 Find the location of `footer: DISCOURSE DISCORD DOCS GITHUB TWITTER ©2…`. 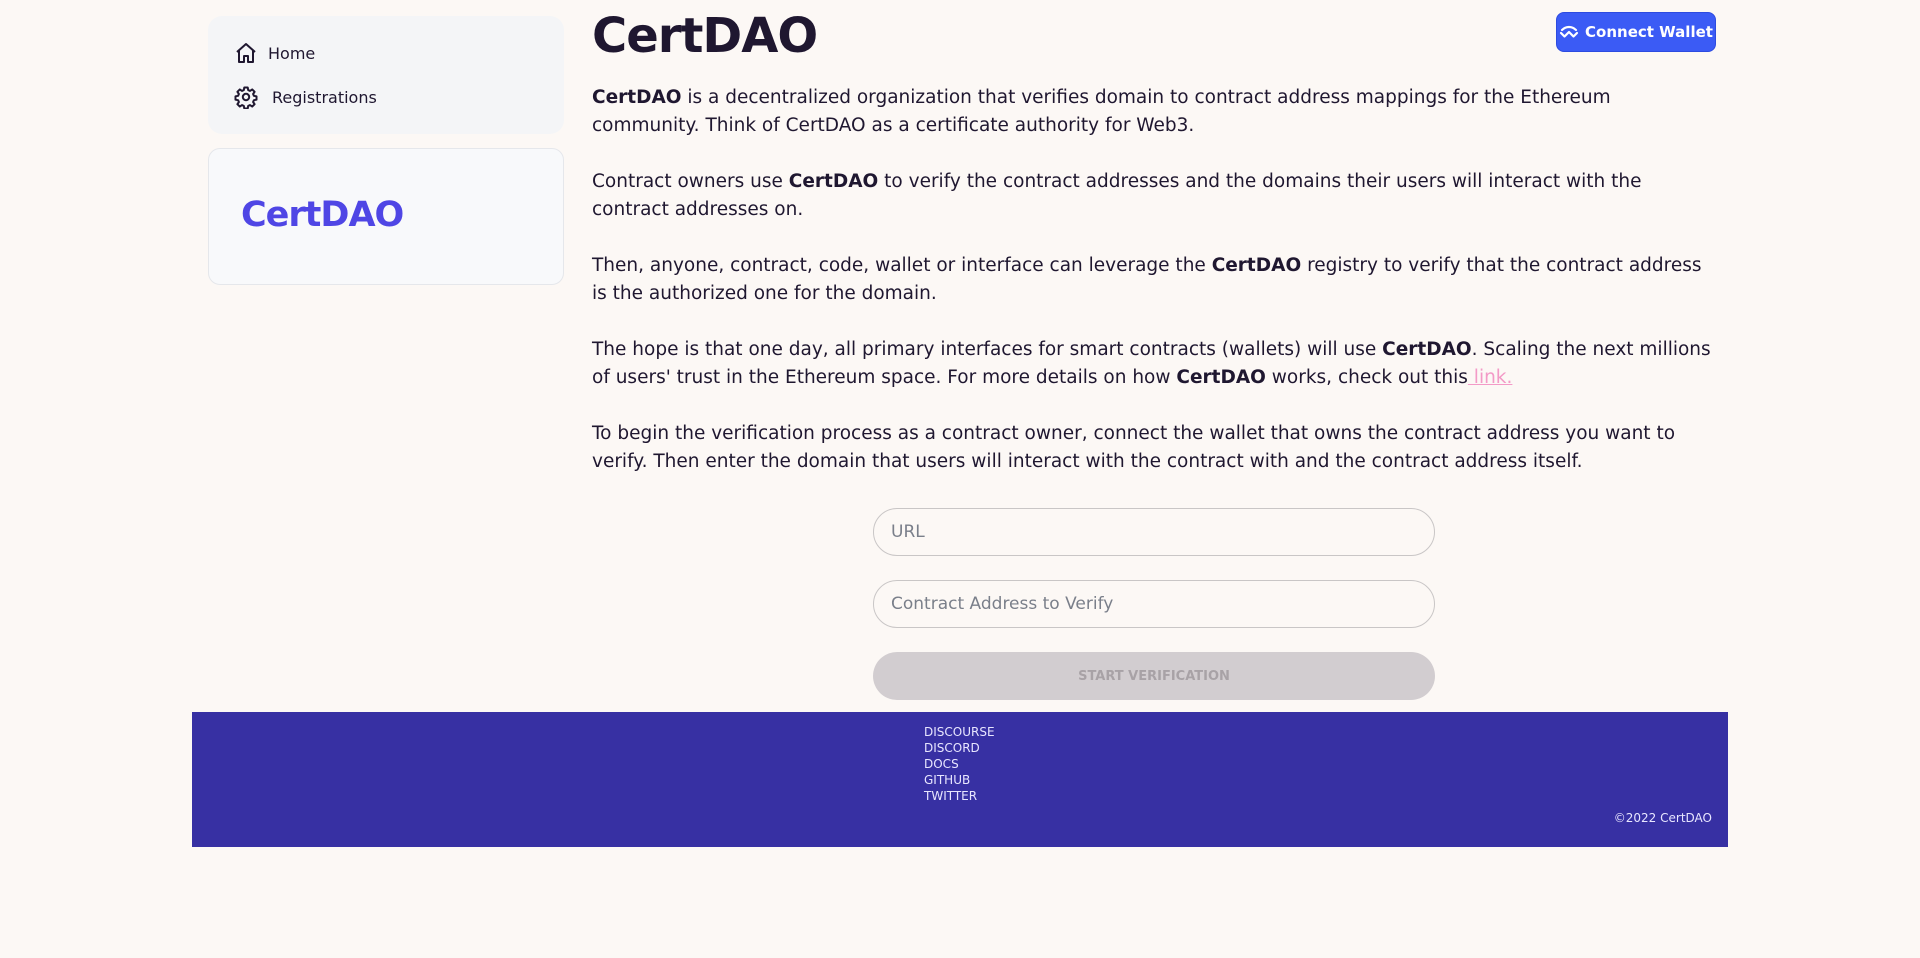

footer: DISCOURSE DISCORD DOCS GITHUB TWITTER ©2… is located at coordinates (960, 779).